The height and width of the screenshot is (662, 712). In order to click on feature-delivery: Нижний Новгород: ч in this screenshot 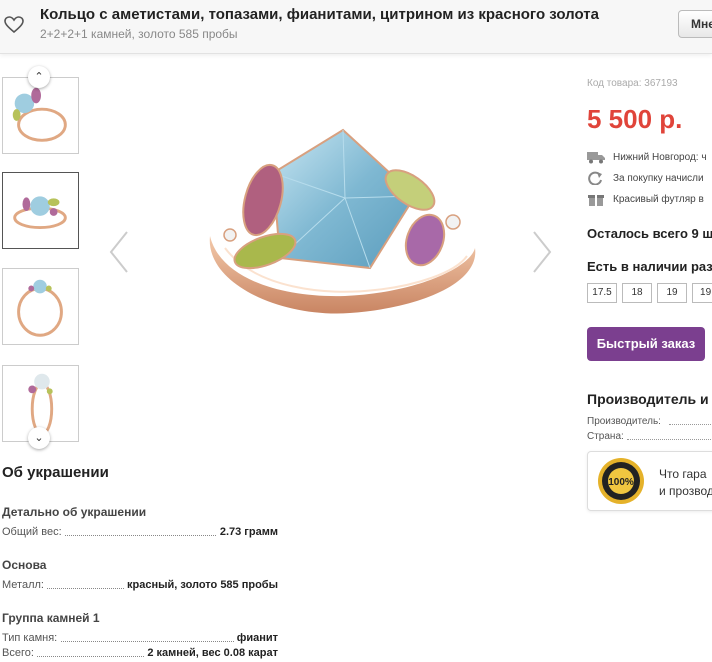, I will do `click(649, 158)`.